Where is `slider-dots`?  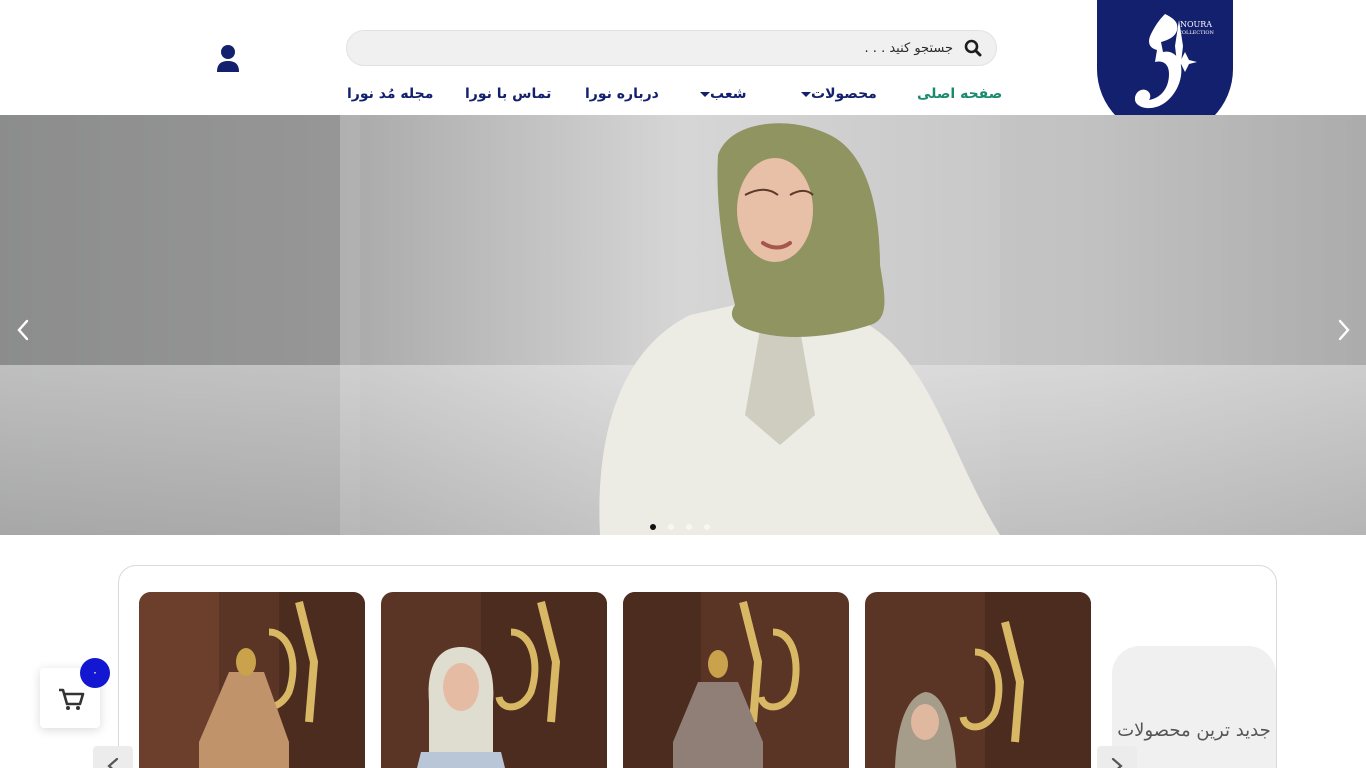 slider-dots is located at coordinates (680, 528).